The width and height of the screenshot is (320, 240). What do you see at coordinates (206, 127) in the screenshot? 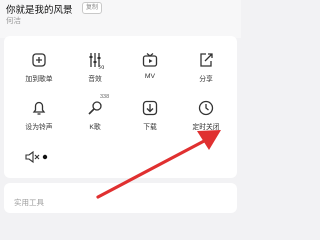
I see `menu-item-label: 定时关闭` at bounding box center [206, 127].